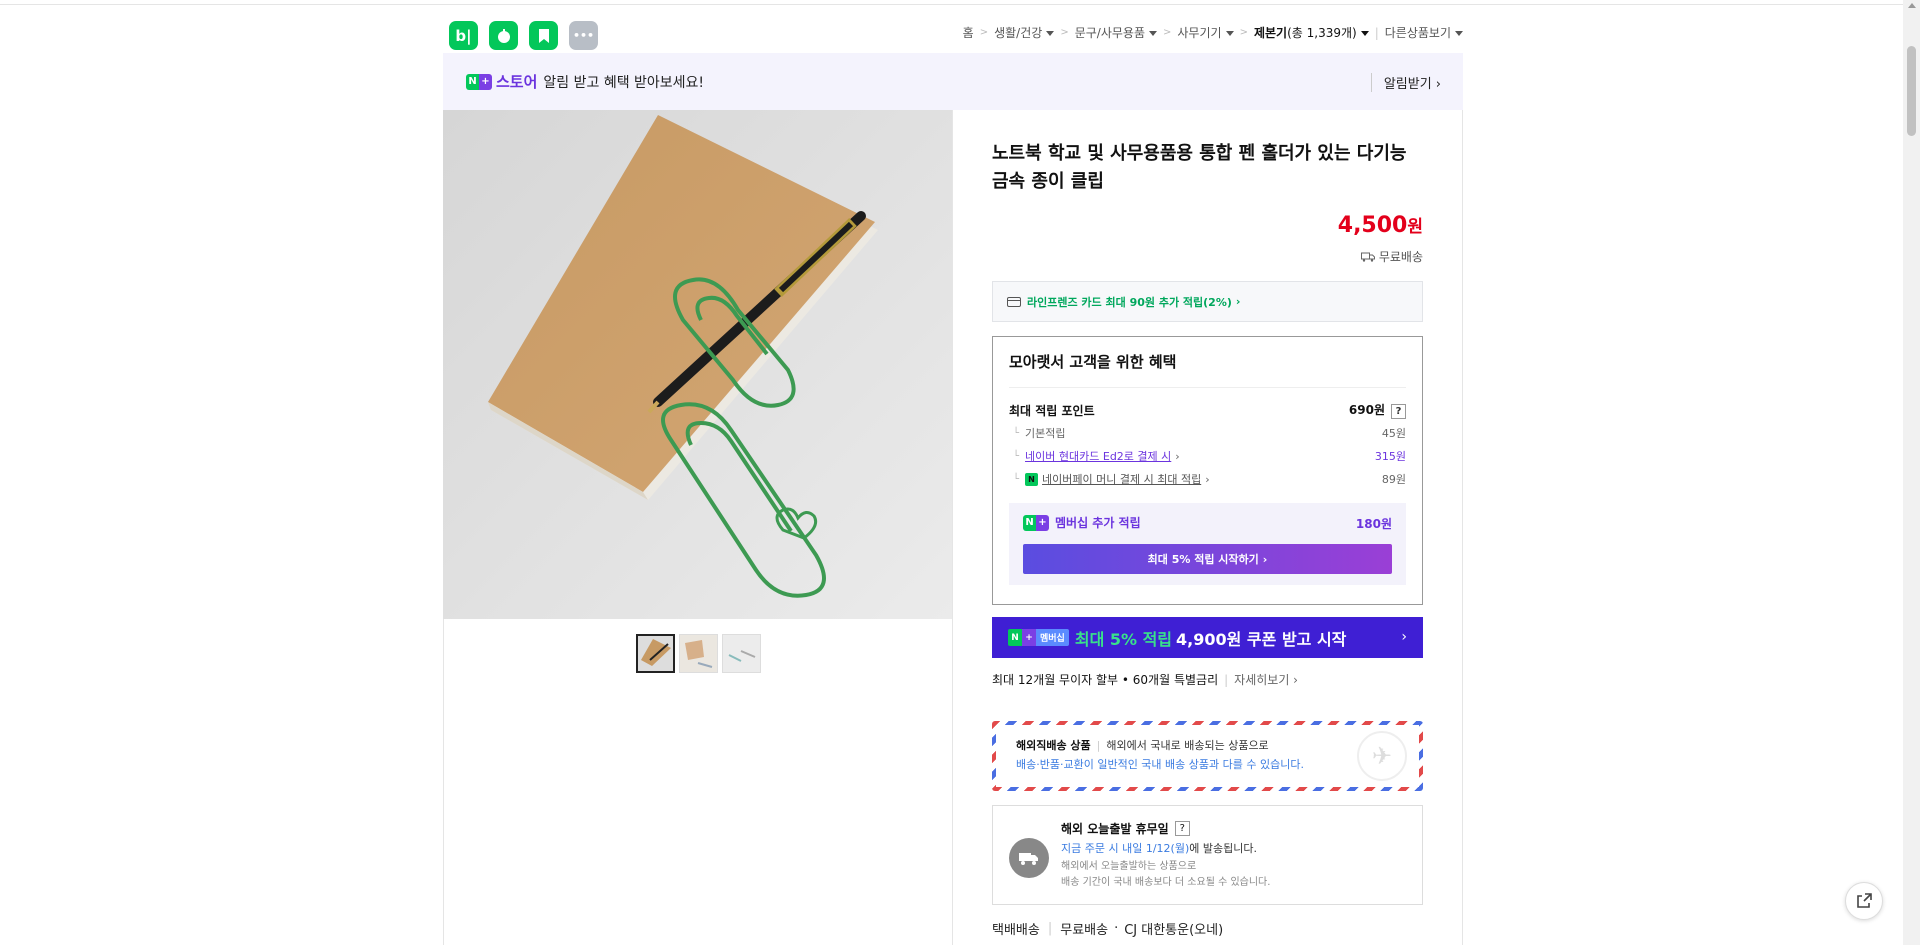 Image resolution: width=1920 pixels, height=945 pixels. I want to click on naver-pay-icon: N, so click(1032, 479).